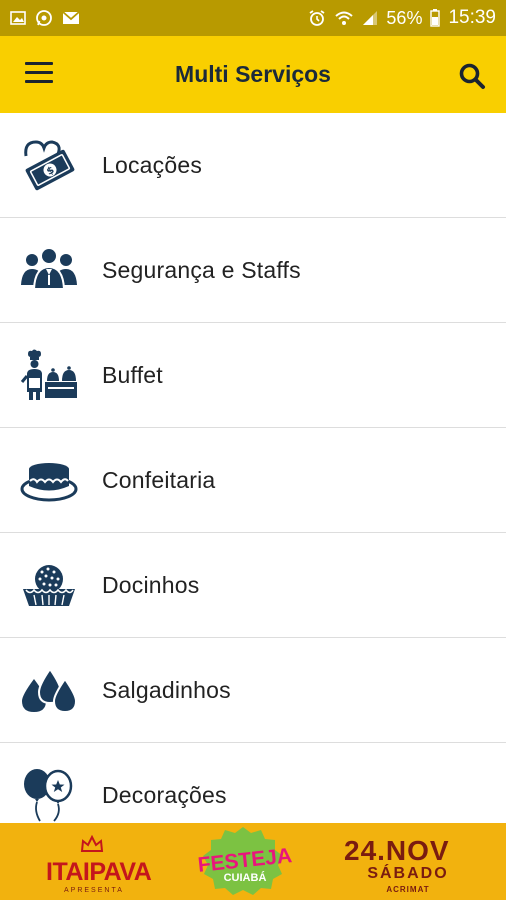 The height and width of the screenshot is (900, 506). What do you see at coordinates (344, 18) in the screenshot?
I see `wifi-icon` at bounding box center [344, 18].